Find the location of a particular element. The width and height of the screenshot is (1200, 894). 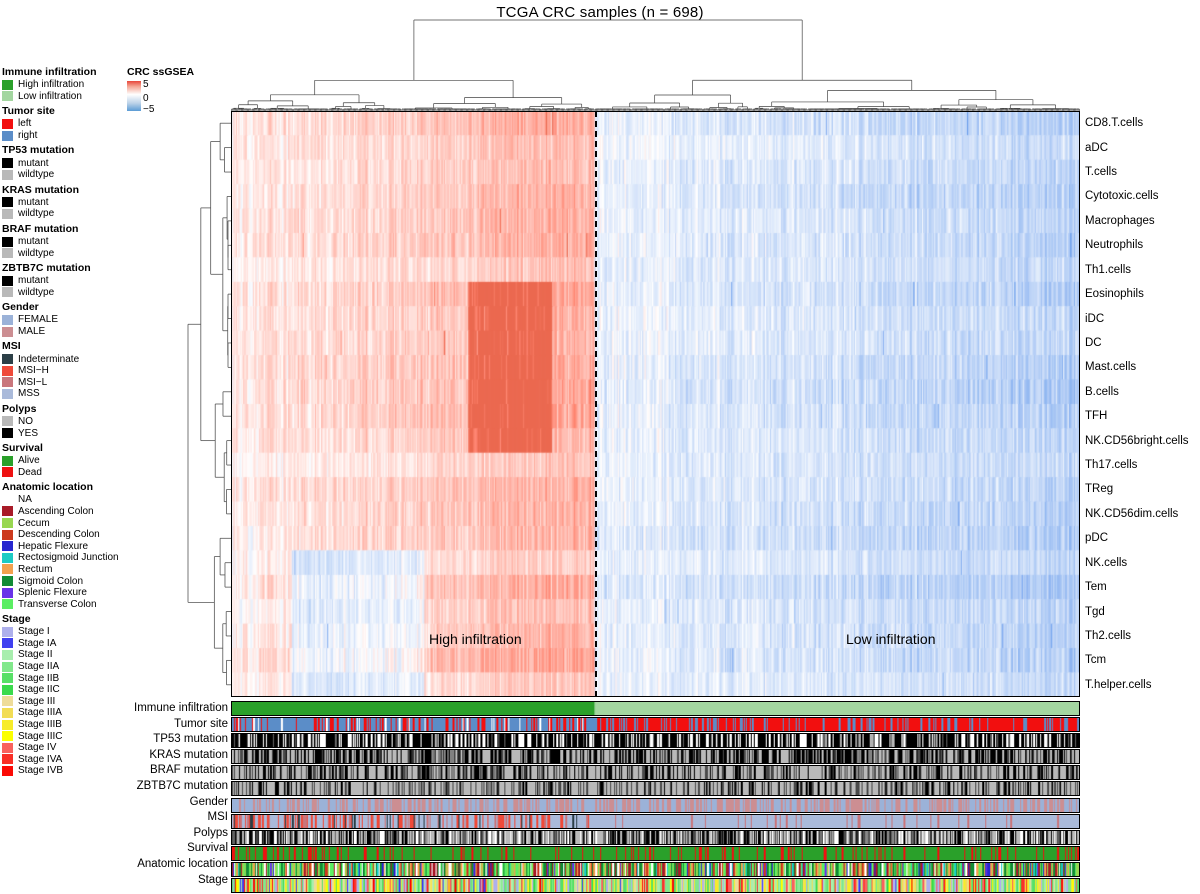

legend-item: Stage IIIC is located at coordinates (63, 736).